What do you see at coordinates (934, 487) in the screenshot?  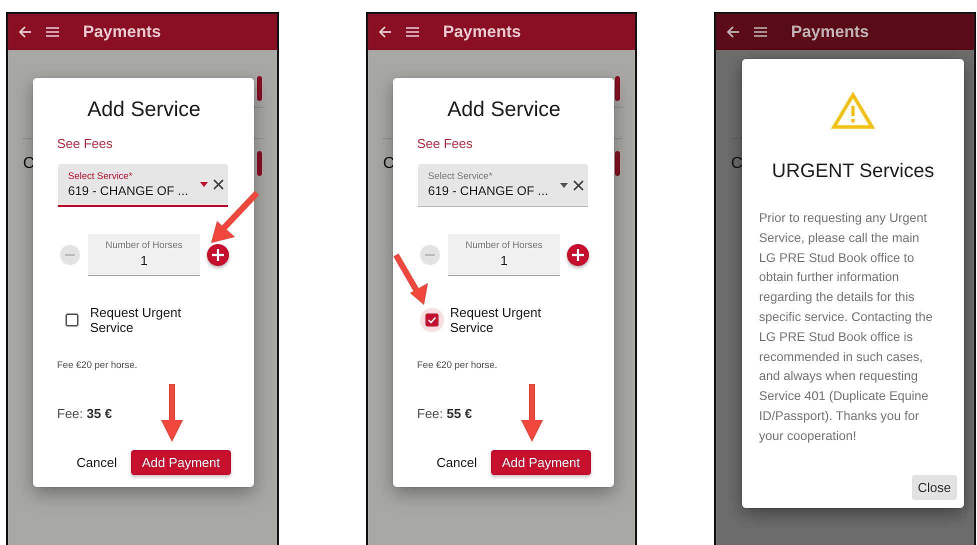 I see `close-button: Close` at bounding box center [934, 487].